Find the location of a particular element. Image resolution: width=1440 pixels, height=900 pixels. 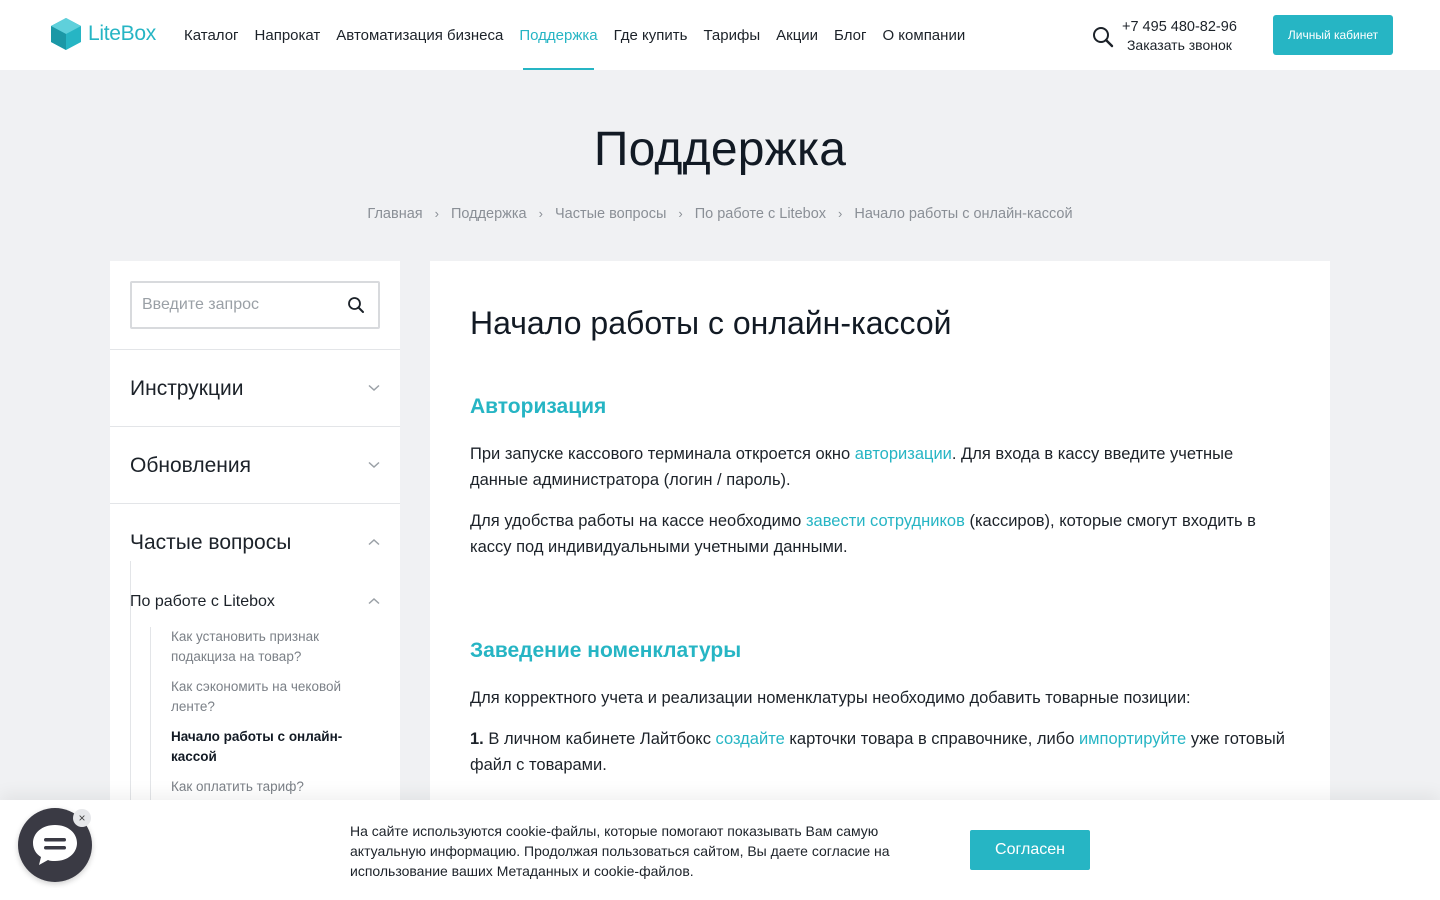

contact-block: +7 495 480-82-96 Заказать звонок is located at coordinates (1179, 36).